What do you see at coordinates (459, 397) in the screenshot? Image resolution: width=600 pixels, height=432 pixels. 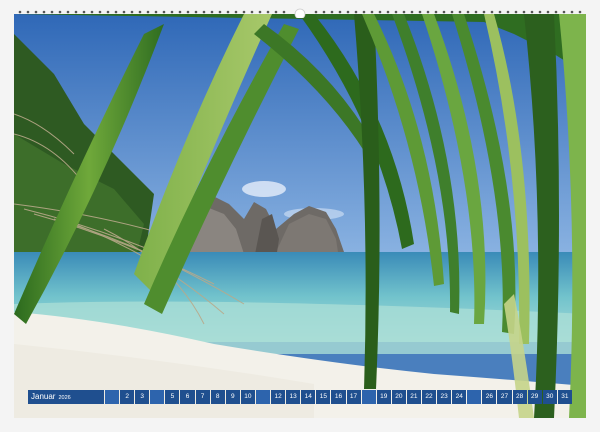 I see `day-cell: 24` at bounding box center [459, 397].